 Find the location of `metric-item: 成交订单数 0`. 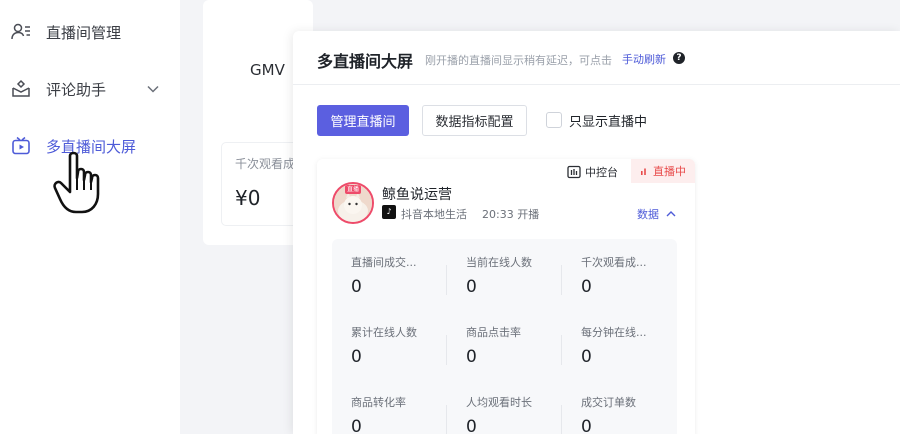

metric-item: 成交订单数 0 is located at coordinates (619, 406).